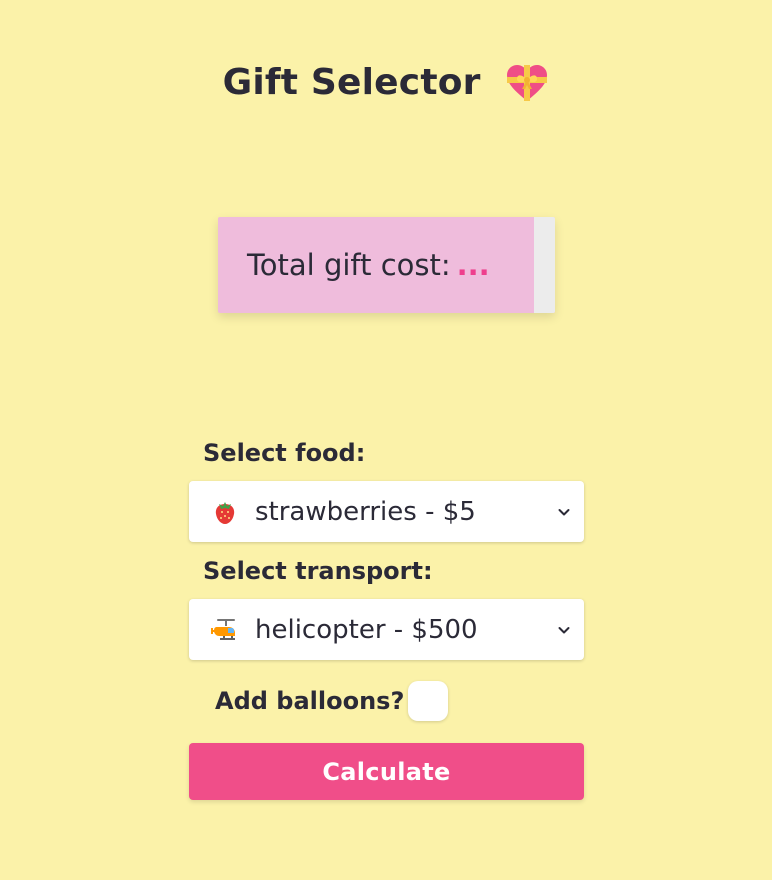 This screenshot has height=880, width=772. Describe the element at coordinates (428, 701) in the screenshot. I see `balloons-checkbox` at that location.